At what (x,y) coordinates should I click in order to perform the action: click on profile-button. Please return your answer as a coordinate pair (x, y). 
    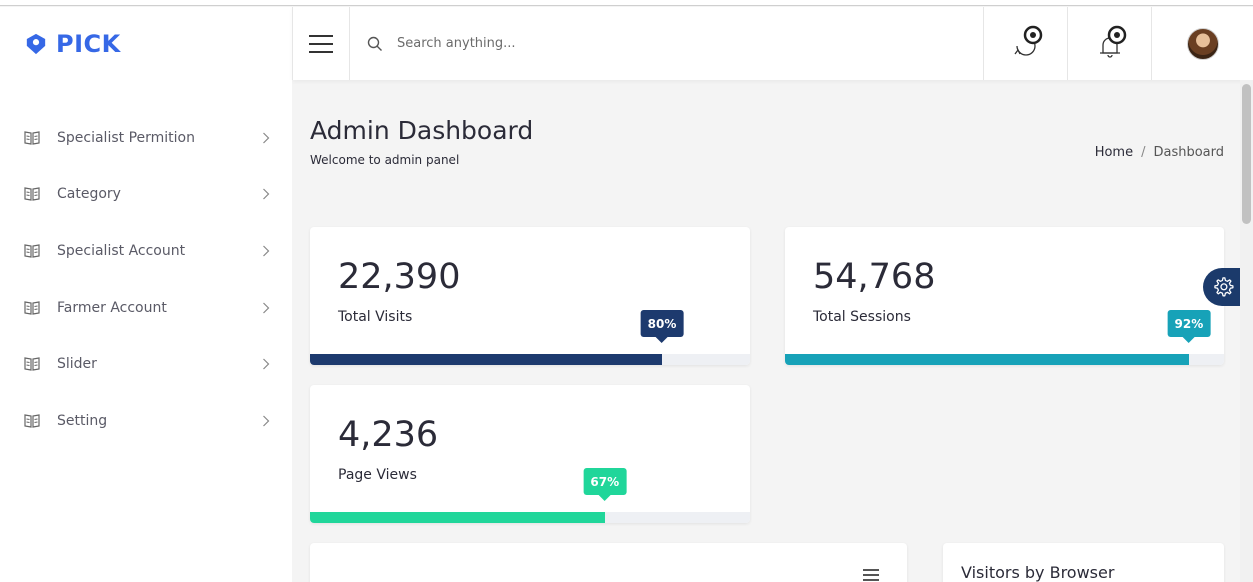
    Looking at the image, I should click on (1202, 43).